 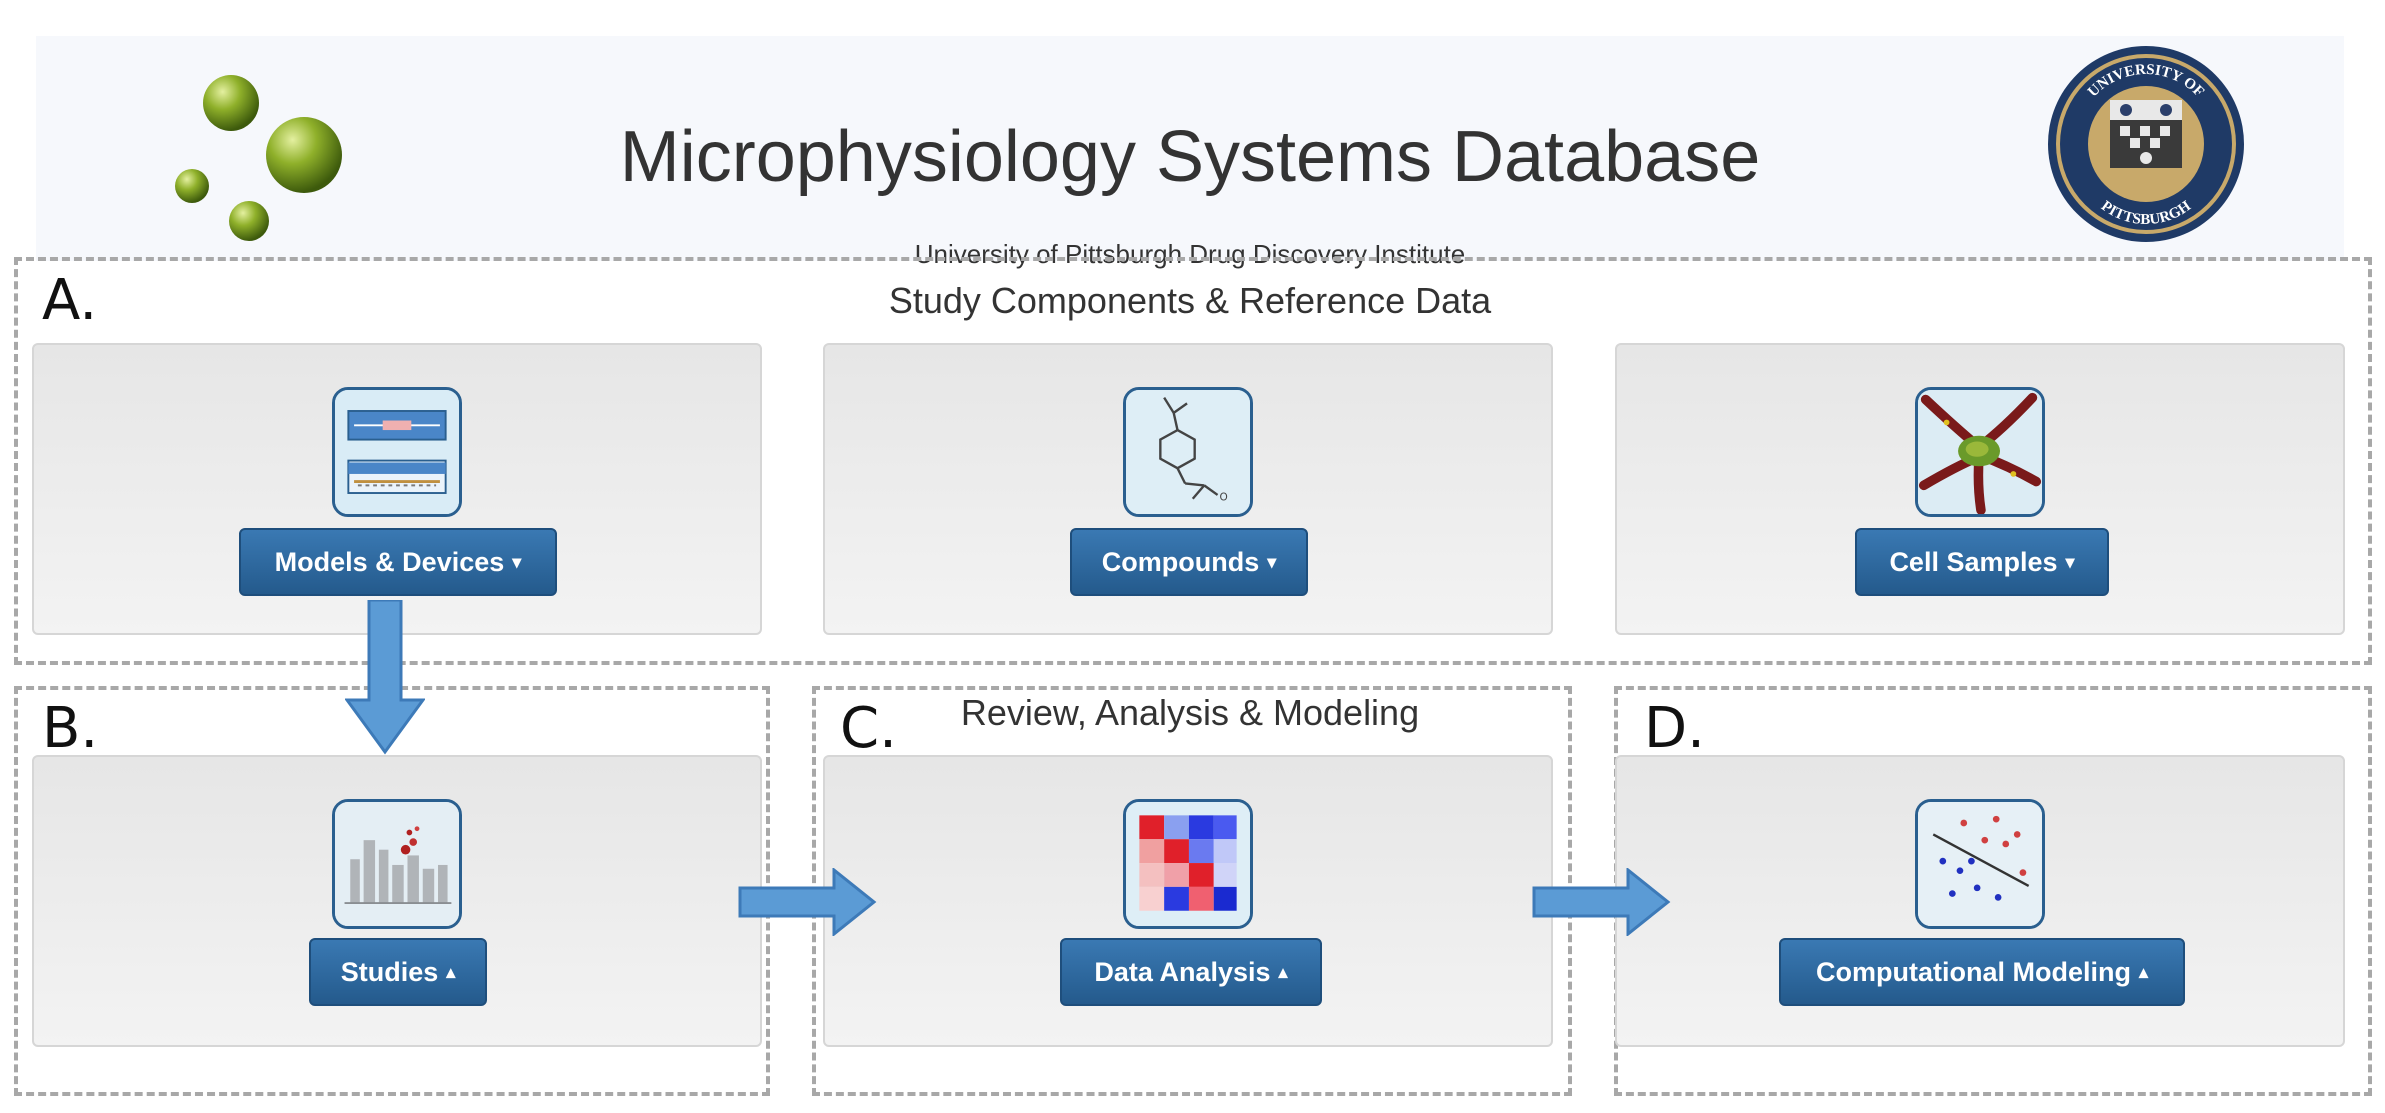 I want to click on studies-button: Studies ▴, so click(x=398, y=972).